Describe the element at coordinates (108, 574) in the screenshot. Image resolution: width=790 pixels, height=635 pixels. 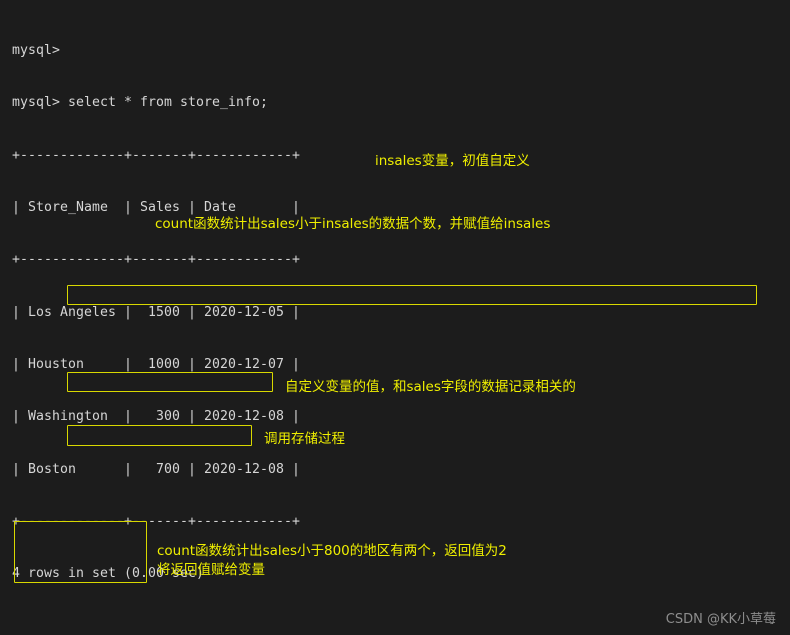
I see `terminal-line: 4 rows in set (0.00 sec)` at that location.